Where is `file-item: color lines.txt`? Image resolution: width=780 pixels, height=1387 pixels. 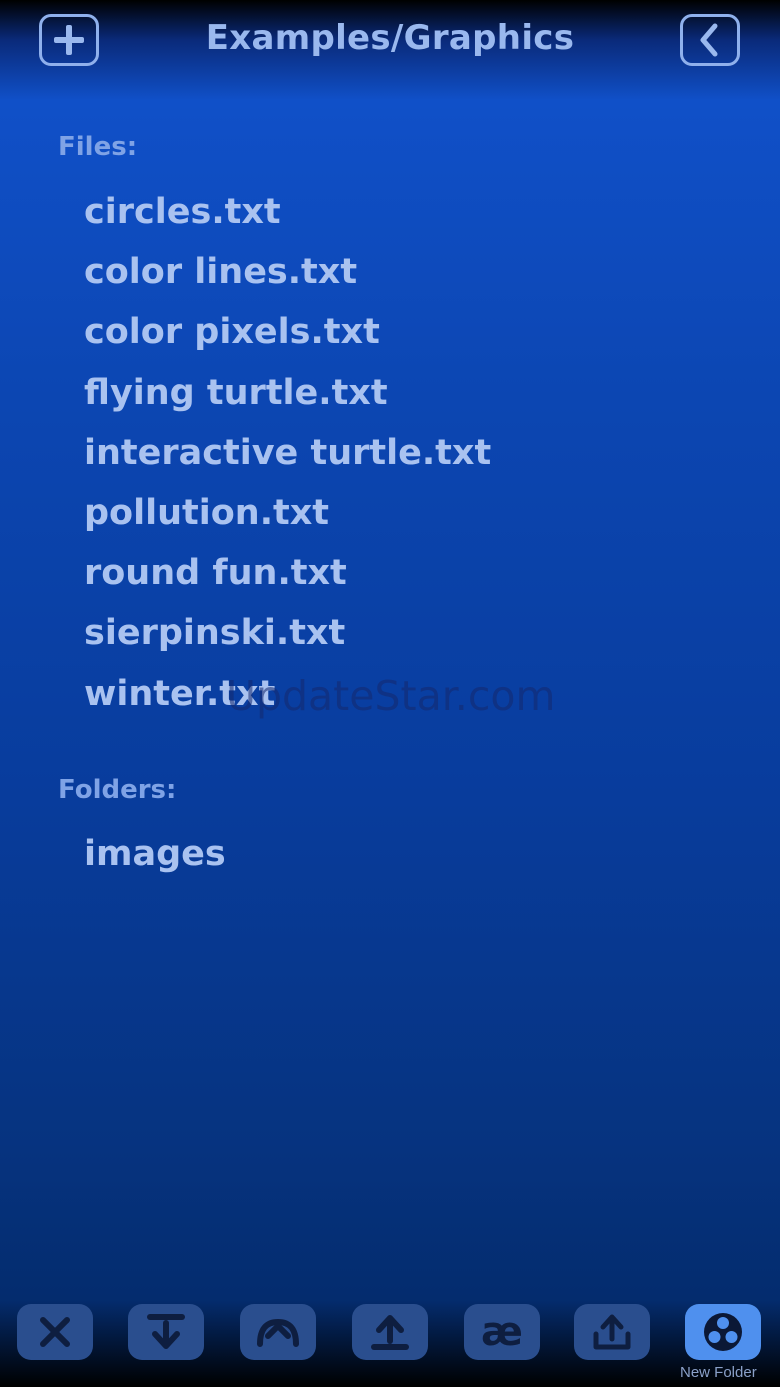 file-item: color lines.txt is located at coordinates (287, 272).